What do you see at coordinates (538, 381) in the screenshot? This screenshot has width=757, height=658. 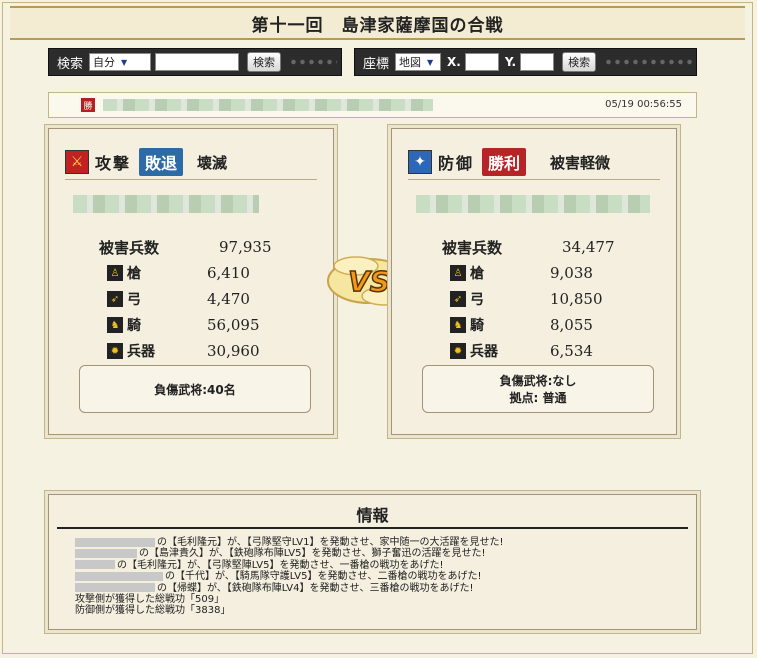 I see `defense-injured: 負傷武将:なし` at bounding box center [538, 381].